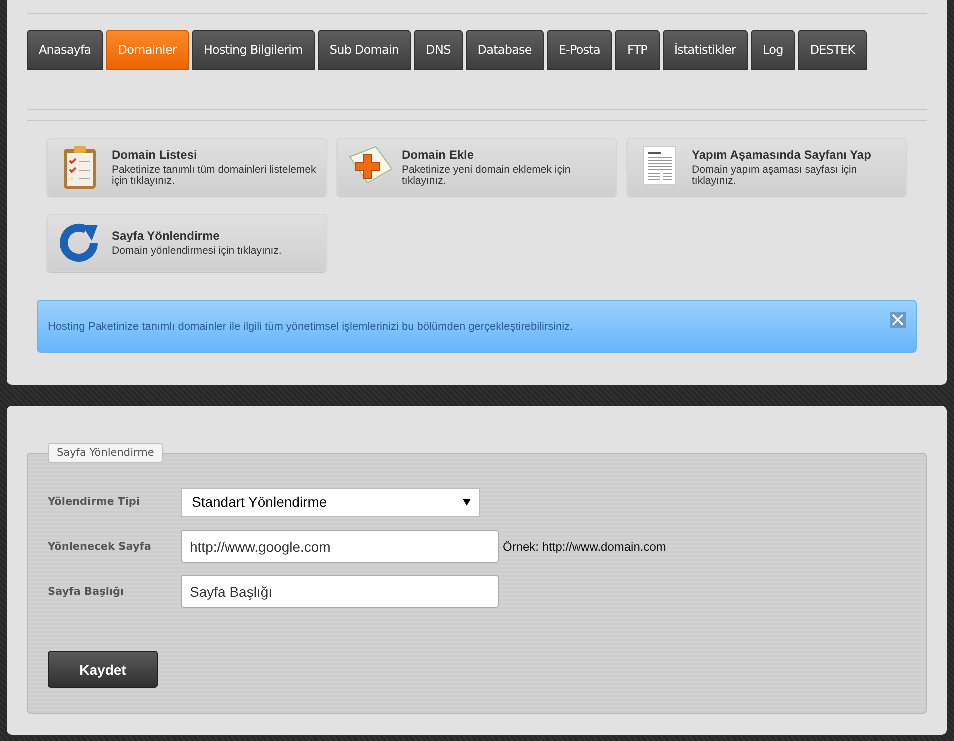  Describe the element at coordinates (330, 502) in the screenshot. I see `select-field: Standart Yönlendirme` at that location.